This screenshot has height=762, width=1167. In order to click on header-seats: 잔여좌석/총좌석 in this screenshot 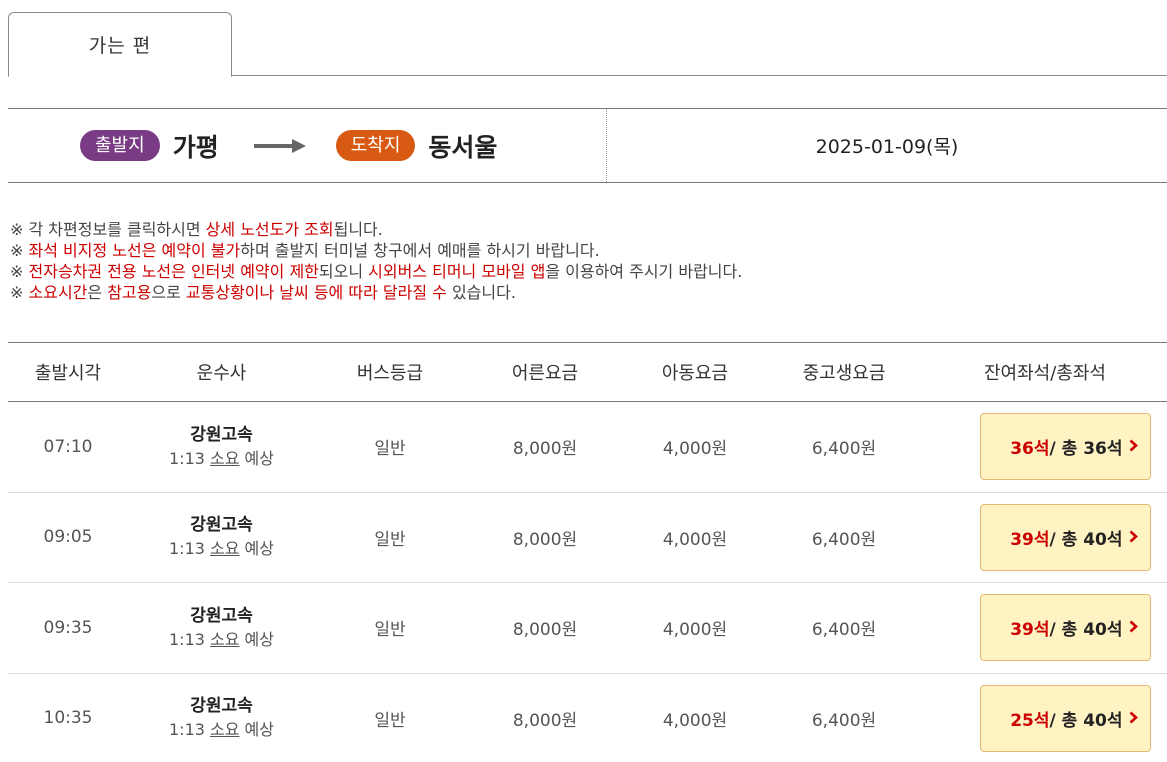, I will do `click(1045, 373)`.